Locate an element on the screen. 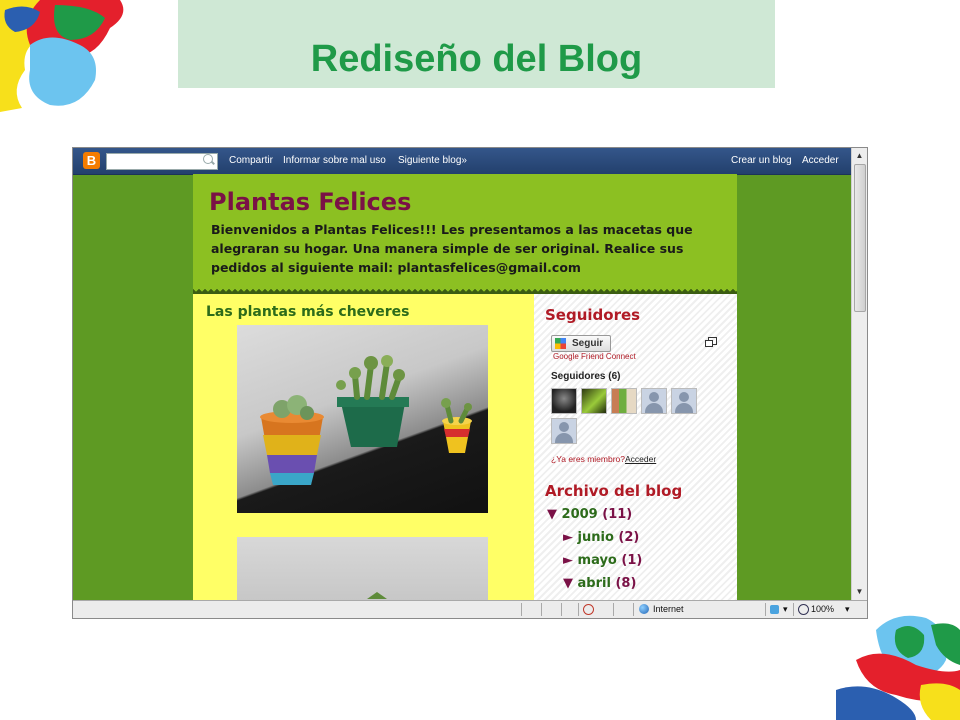 The image size is (960, 720). archive-month-link: abril is located at coordinates (594, 583).